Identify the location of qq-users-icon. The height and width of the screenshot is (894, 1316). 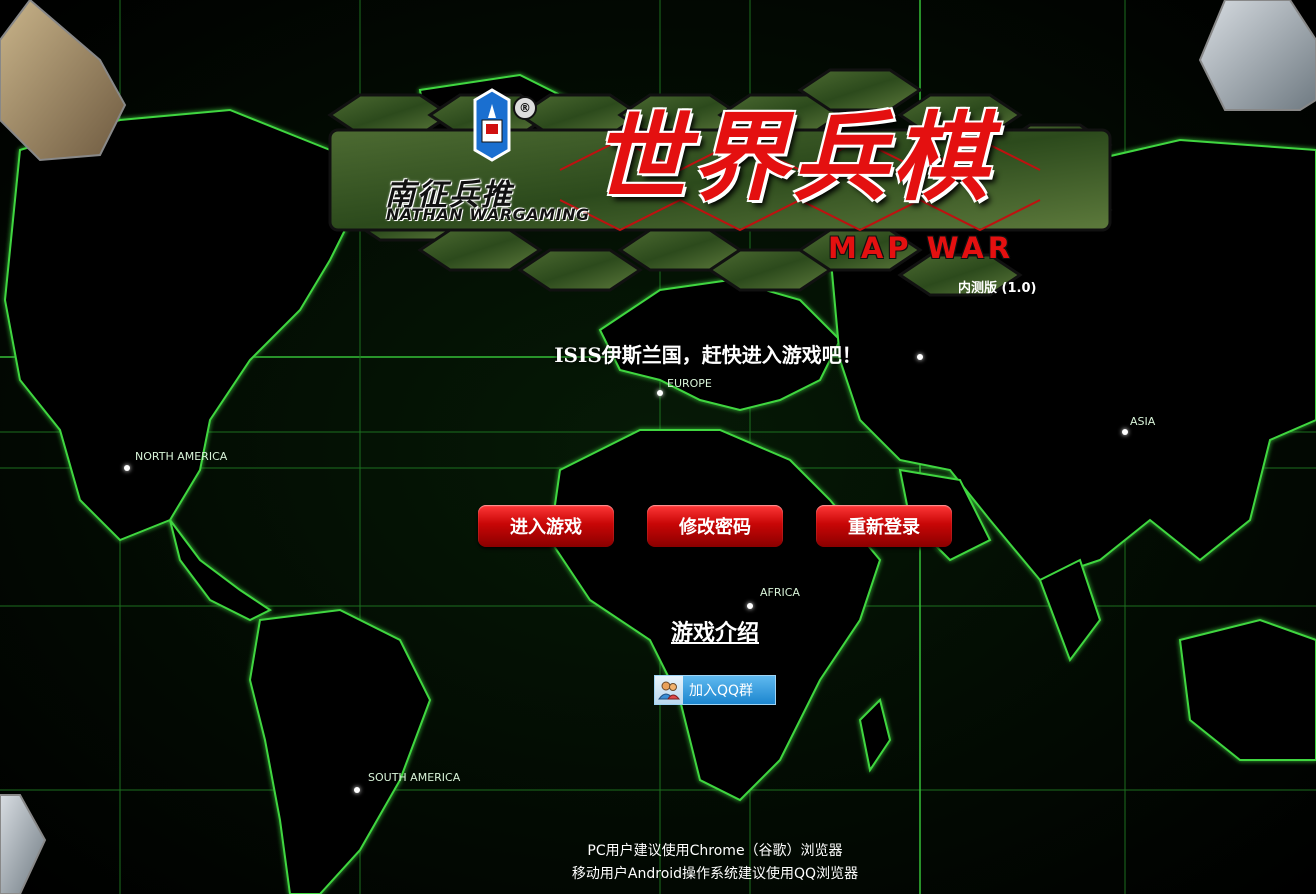
(669, 690).